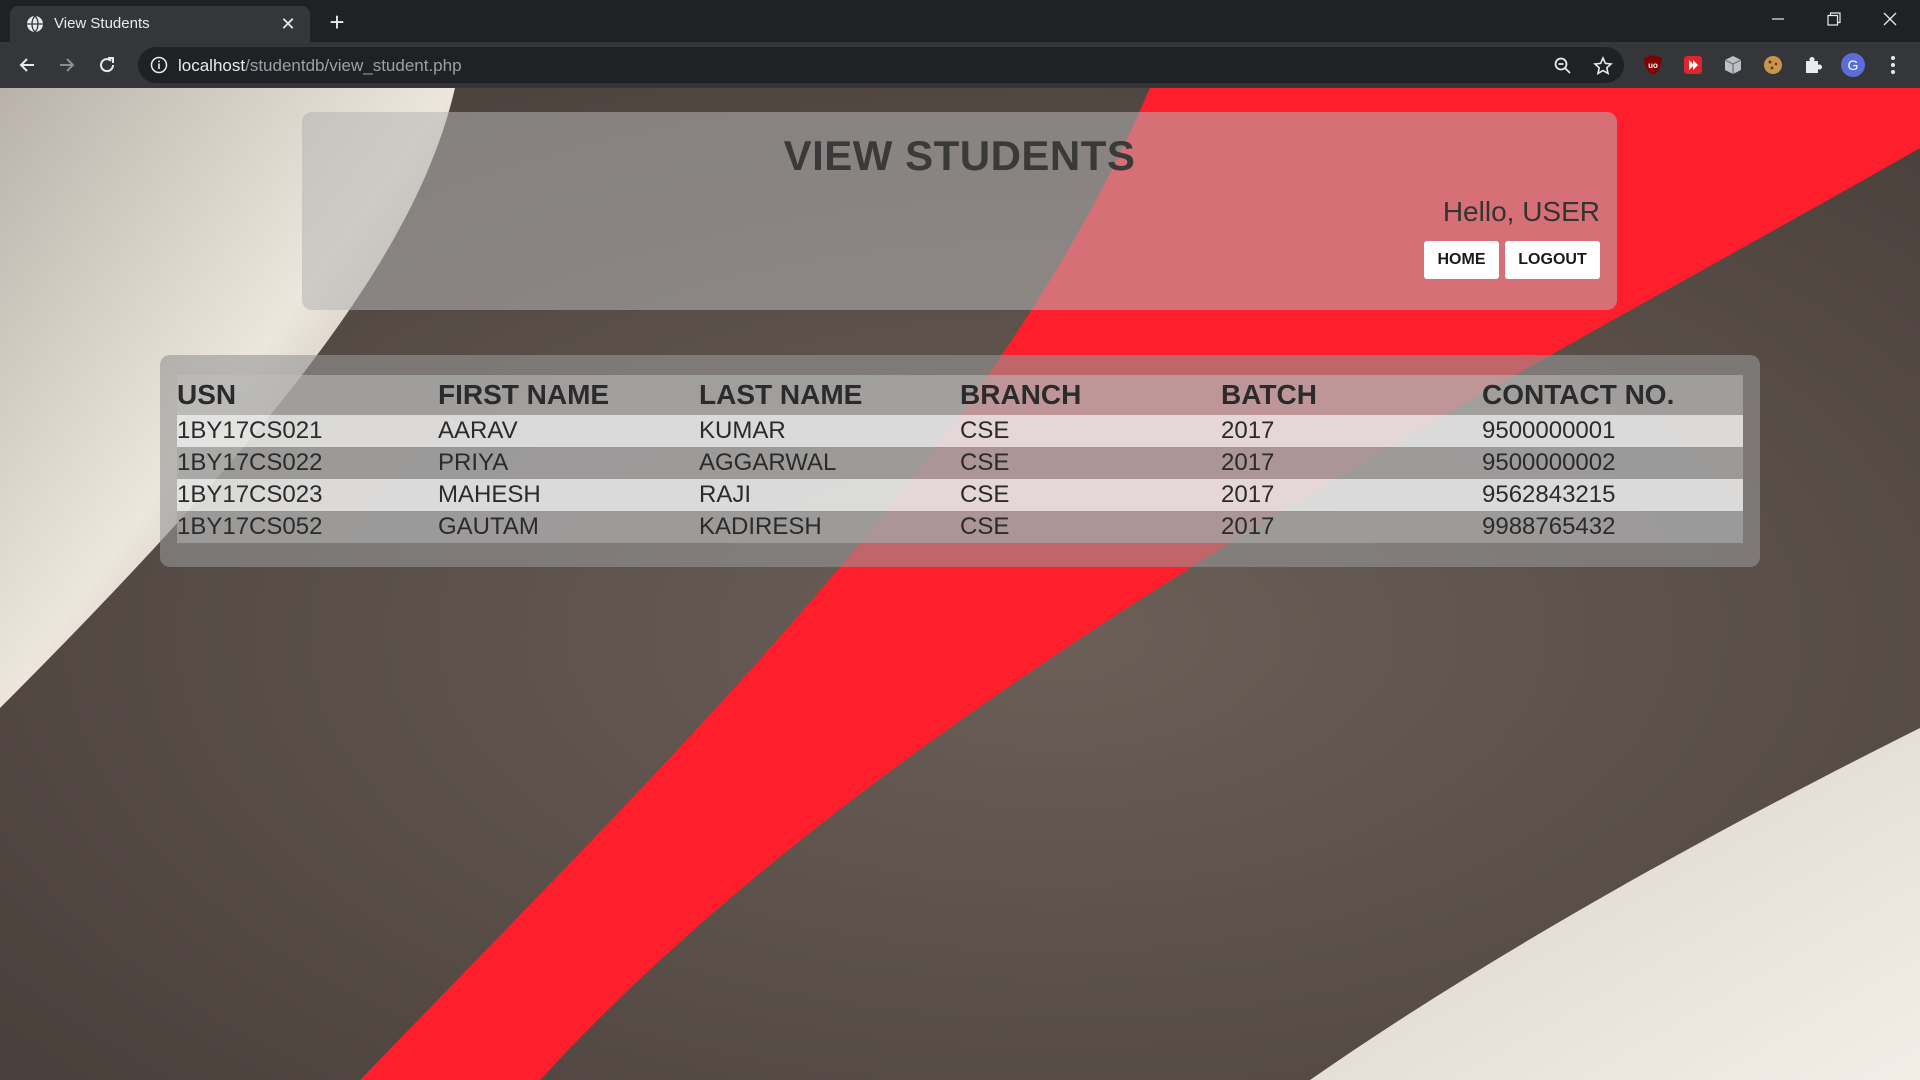  Describe the element at coordinates (307, 395) in the screenshot. I see `header-usn: USN` at that location.